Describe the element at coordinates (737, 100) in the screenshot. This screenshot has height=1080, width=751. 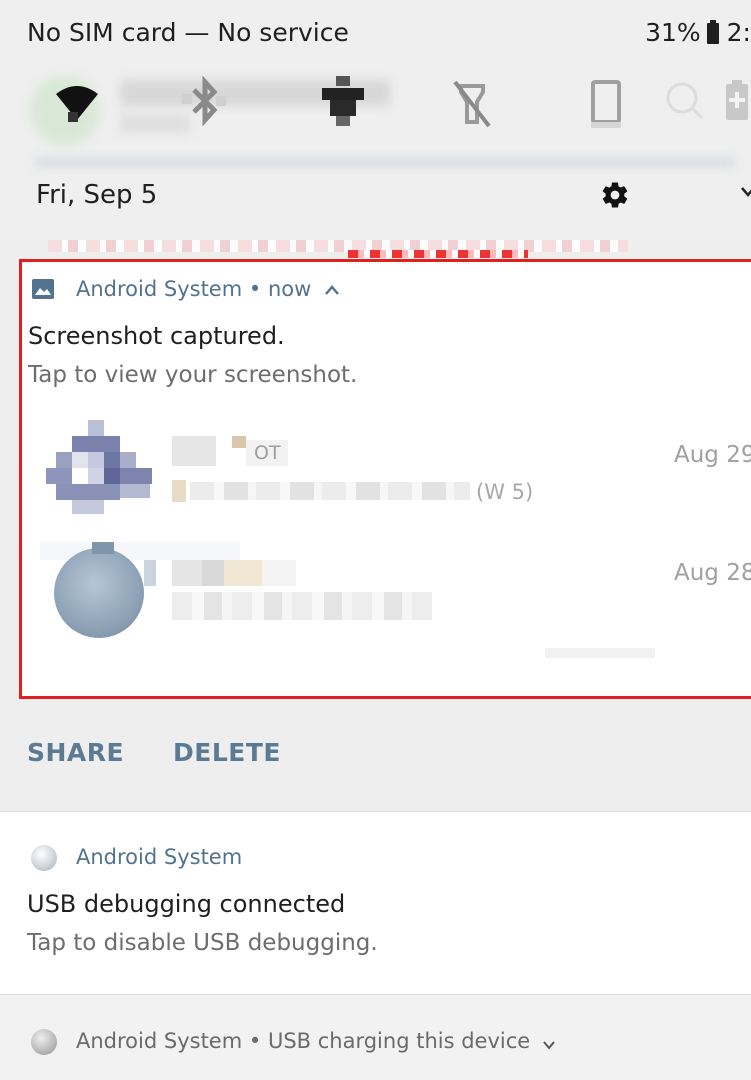
I see `battery-saver-icon` at that location.